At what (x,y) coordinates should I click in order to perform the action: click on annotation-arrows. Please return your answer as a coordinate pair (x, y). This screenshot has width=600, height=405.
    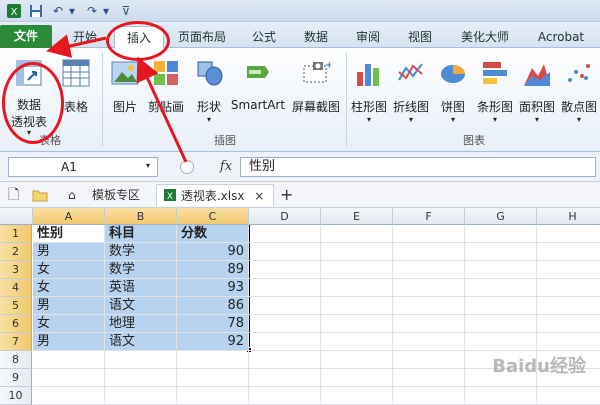
    Looking at the image, I should click on (117, 98).